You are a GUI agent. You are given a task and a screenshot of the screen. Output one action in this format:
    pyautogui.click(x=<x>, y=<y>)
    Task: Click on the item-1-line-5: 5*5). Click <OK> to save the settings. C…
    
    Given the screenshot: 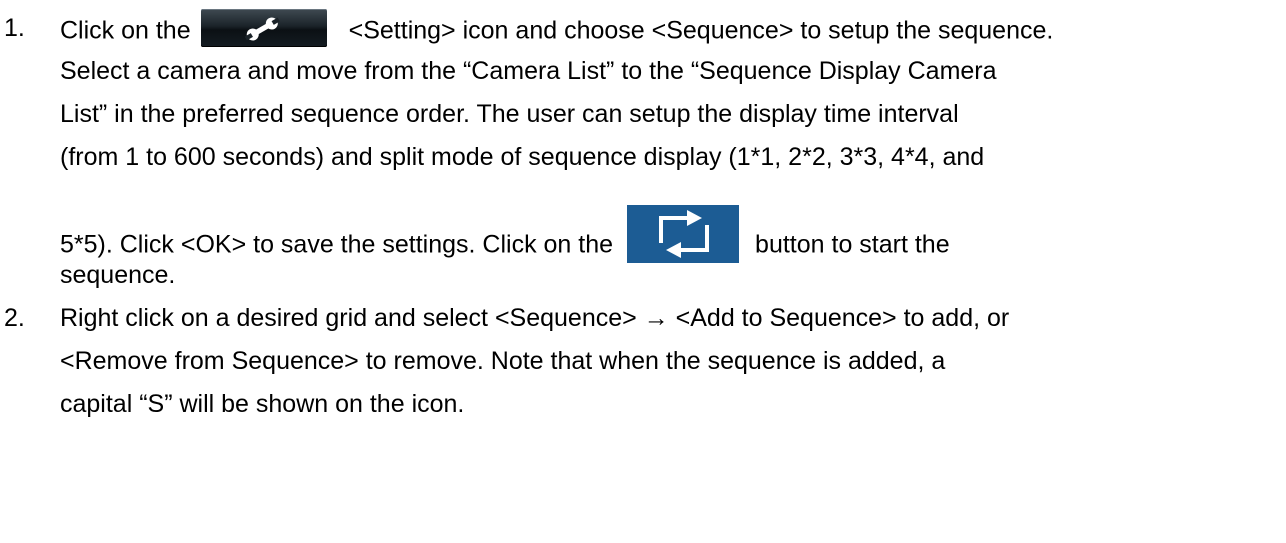 What is the action you would take?
    pyautogui.click(x=505, y=234)
    